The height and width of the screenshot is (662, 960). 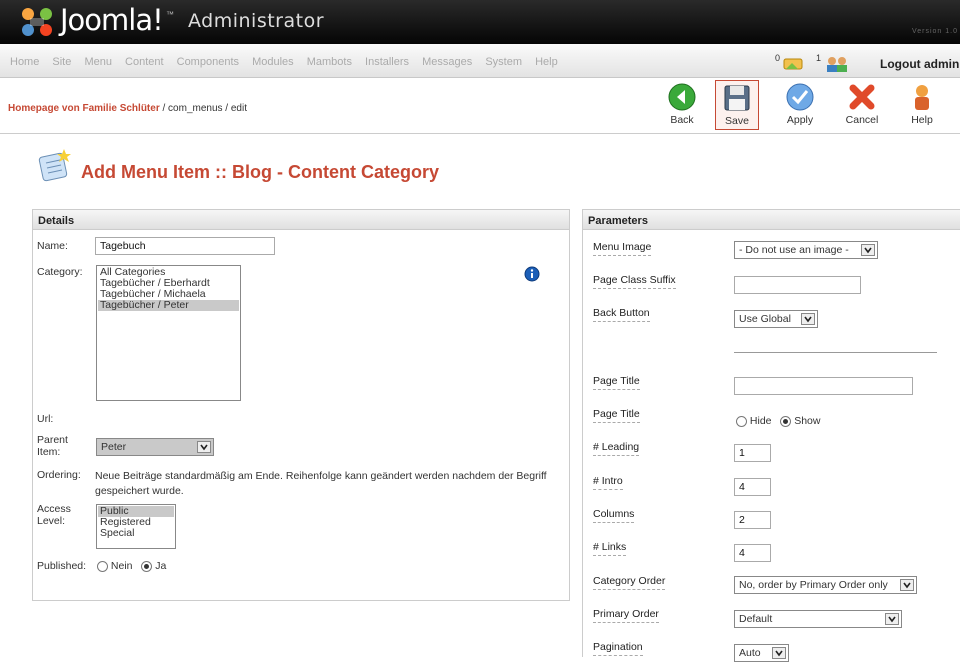 I want to click on save-button: Save, so click(x=737, y=105).